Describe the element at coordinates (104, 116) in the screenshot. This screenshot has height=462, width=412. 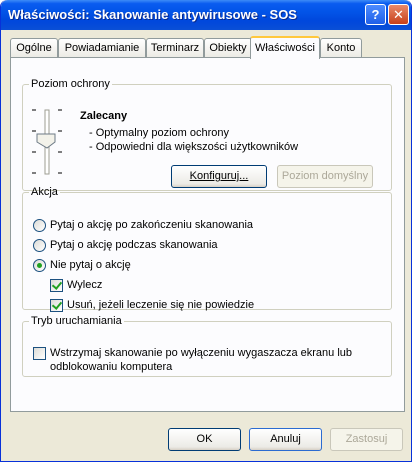
I see `protection-level-title: Zalecany` at that location.